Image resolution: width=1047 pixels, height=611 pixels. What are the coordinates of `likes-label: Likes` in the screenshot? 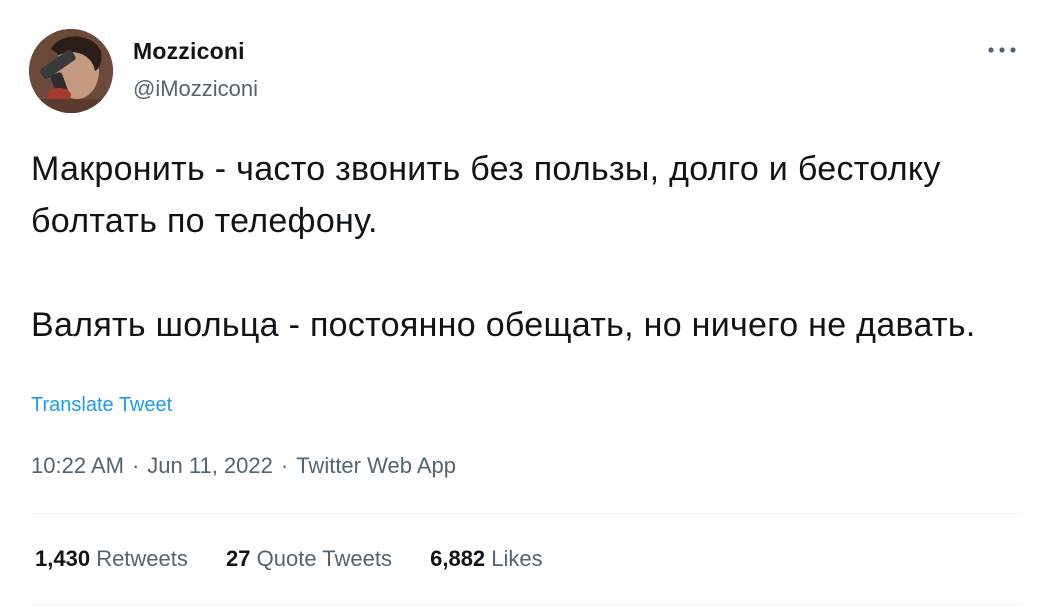 It's located at (517, 558).